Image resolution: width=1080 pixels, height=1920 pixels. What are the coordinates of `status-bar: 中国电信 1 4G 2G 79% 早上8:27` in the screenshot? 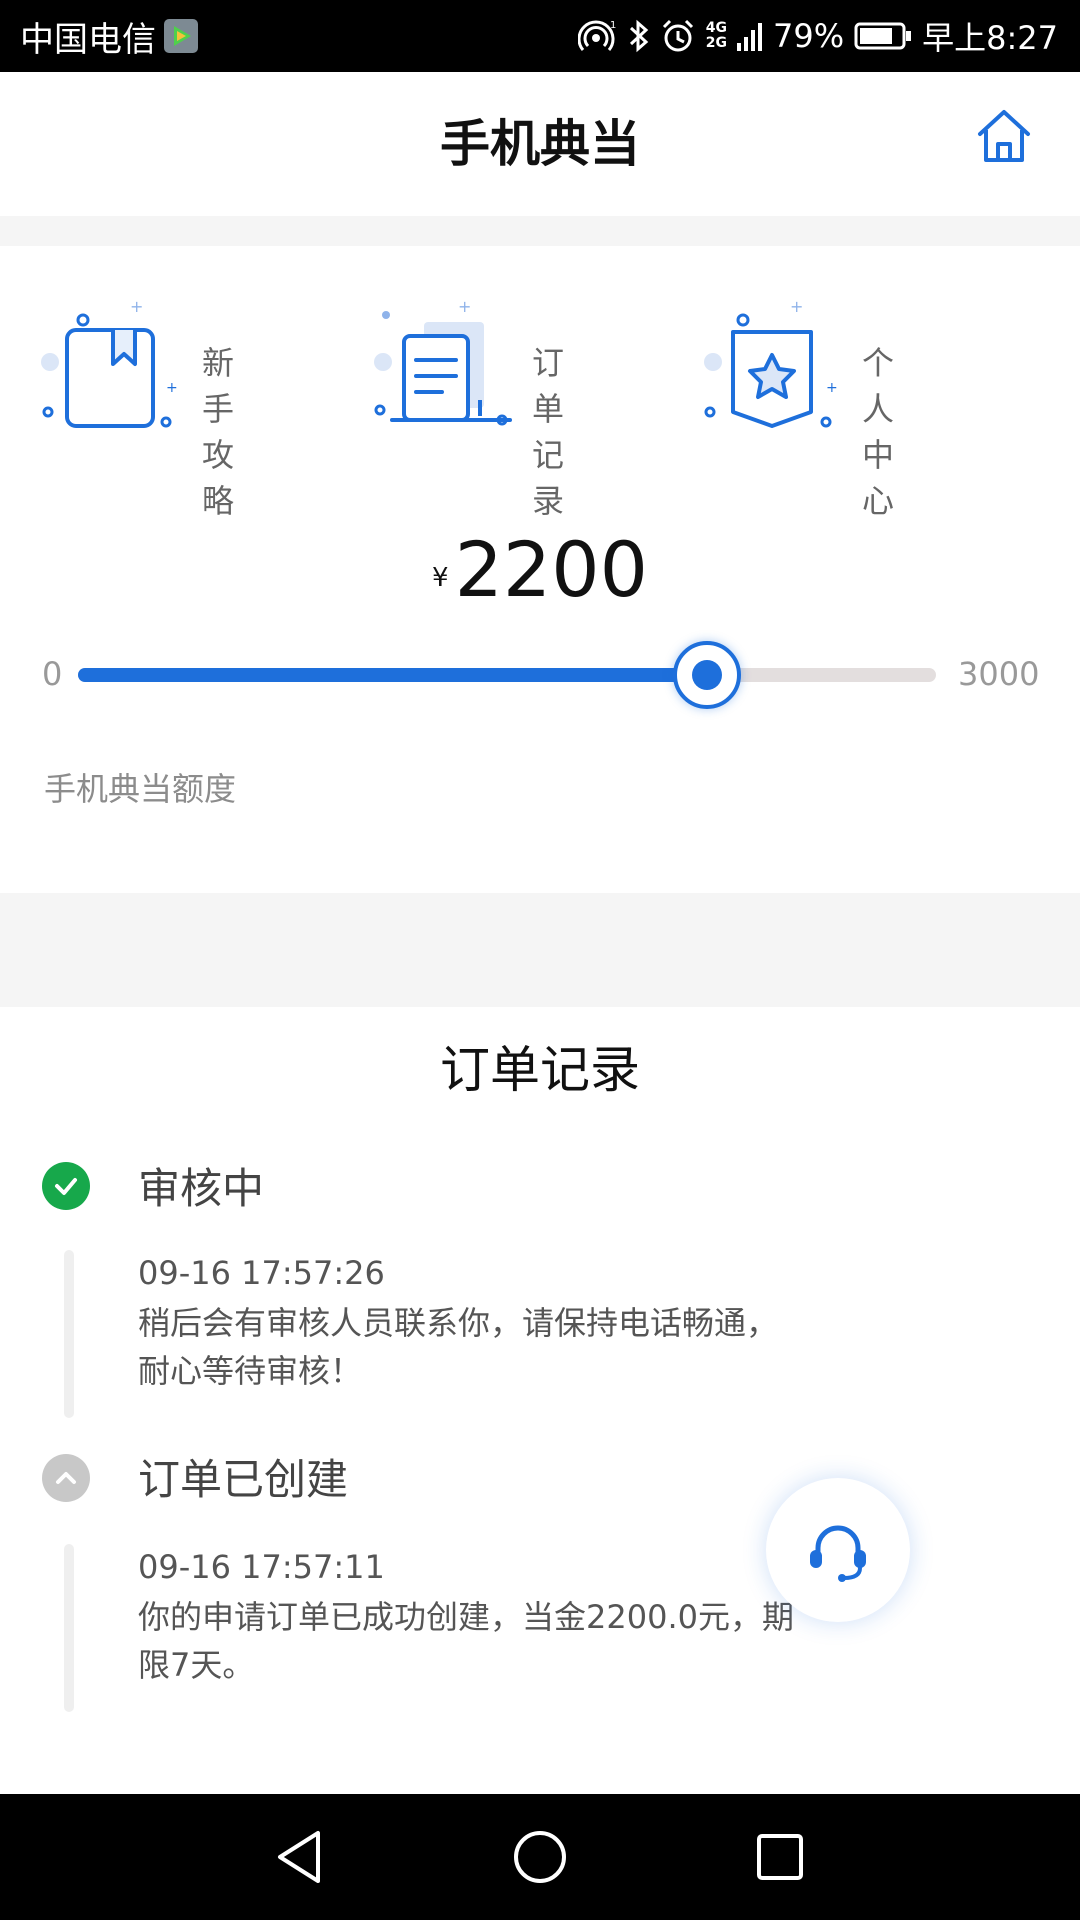 It's located at (540, 36).